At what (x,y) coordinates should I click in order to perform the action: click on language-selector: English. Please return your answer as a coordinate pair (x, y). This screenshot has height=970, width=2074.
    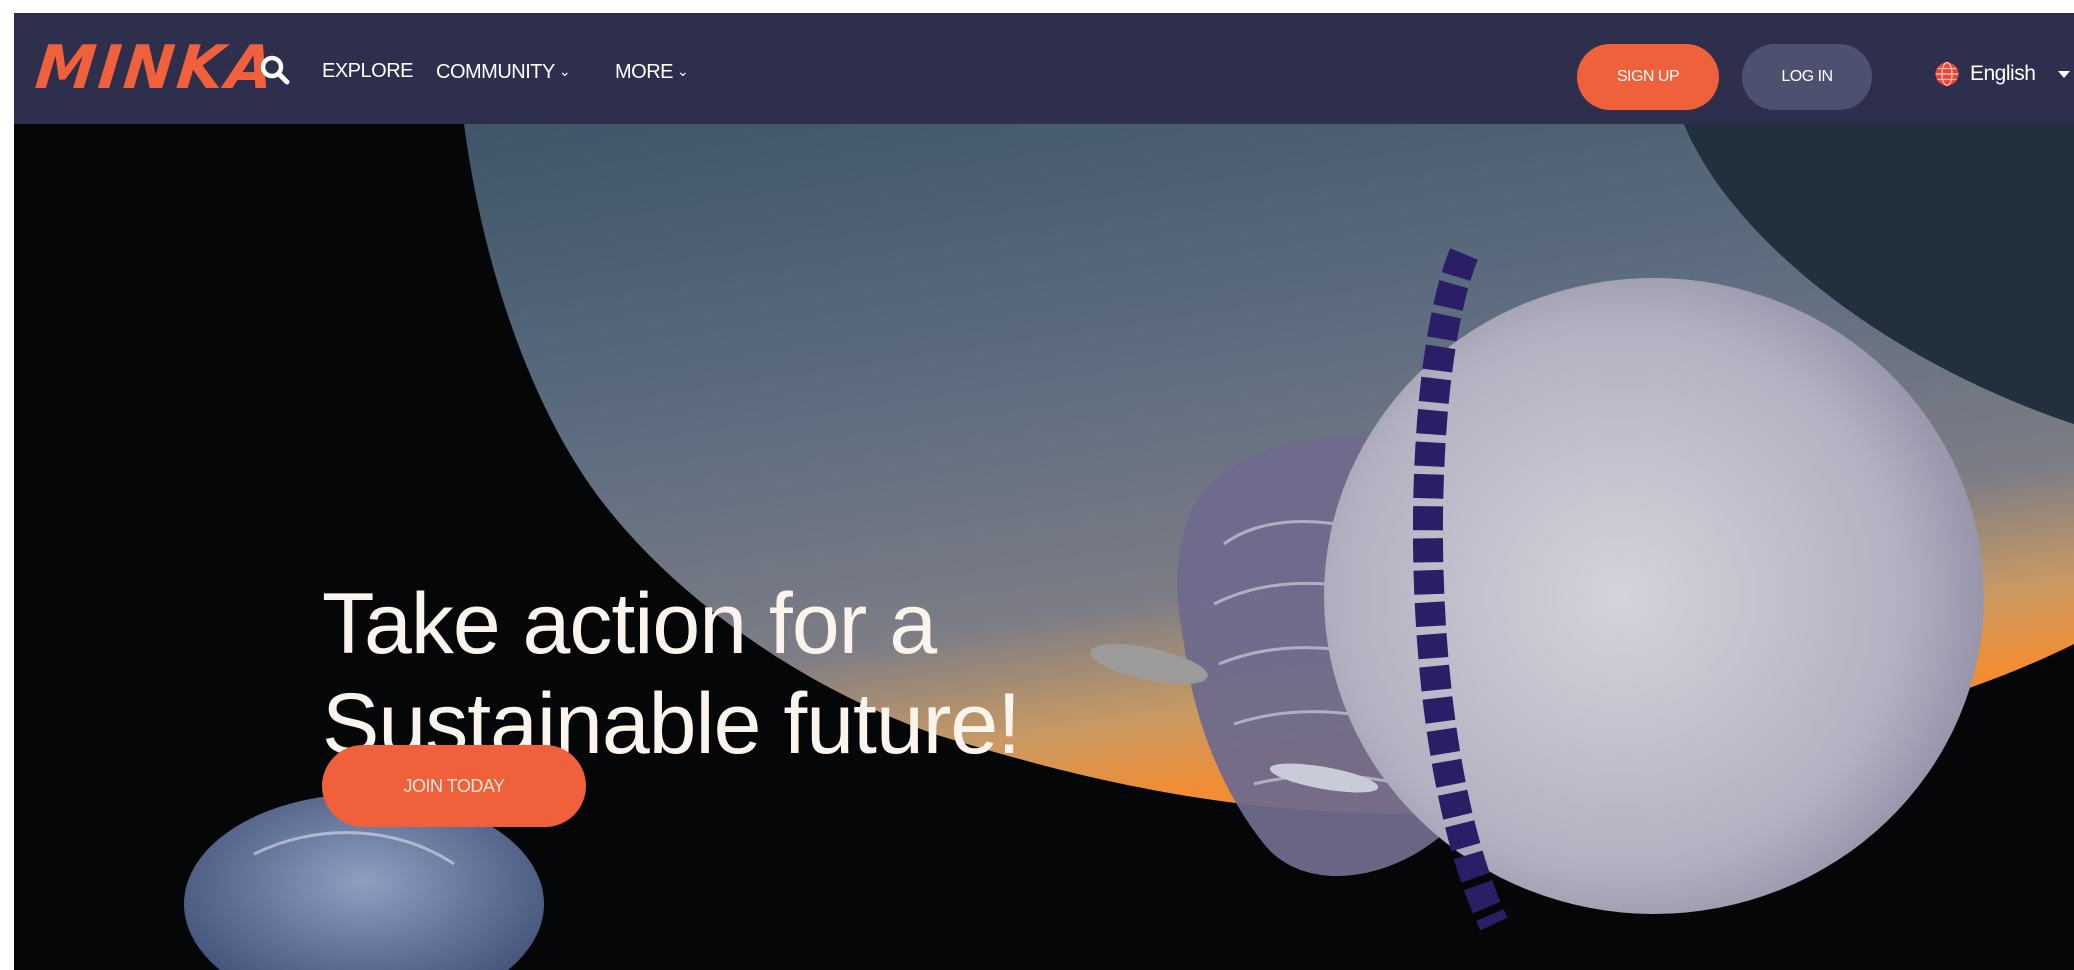
    Looking at the image, I should click on (2002, 74).